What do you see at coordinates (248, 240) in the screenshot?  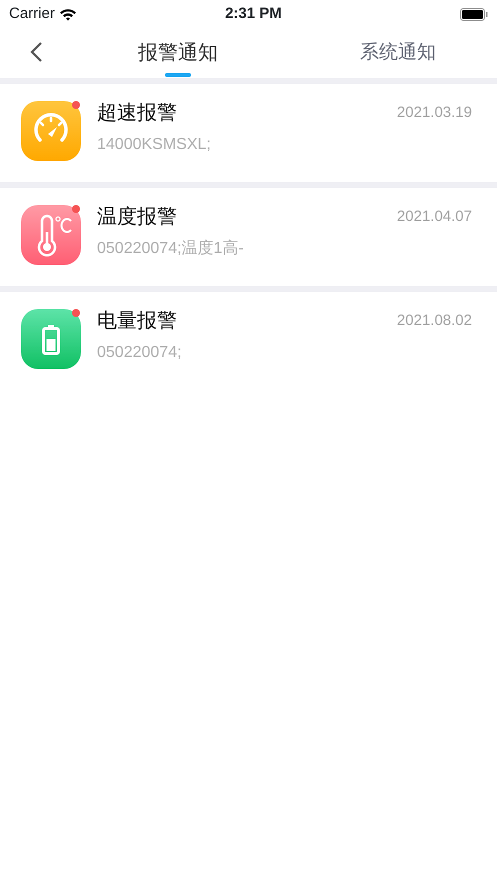 I see `alert-row: 温度报警 2021.04.07 050220074;温度1高-` at bounding box center [248, 240].